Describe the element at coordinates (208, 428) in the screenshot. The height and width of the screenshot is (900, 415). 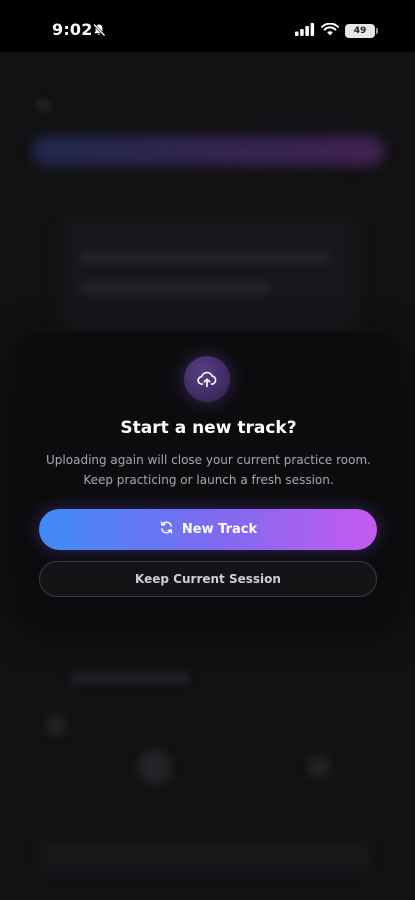
I see `dialog-title: Start a new track?` at that location.